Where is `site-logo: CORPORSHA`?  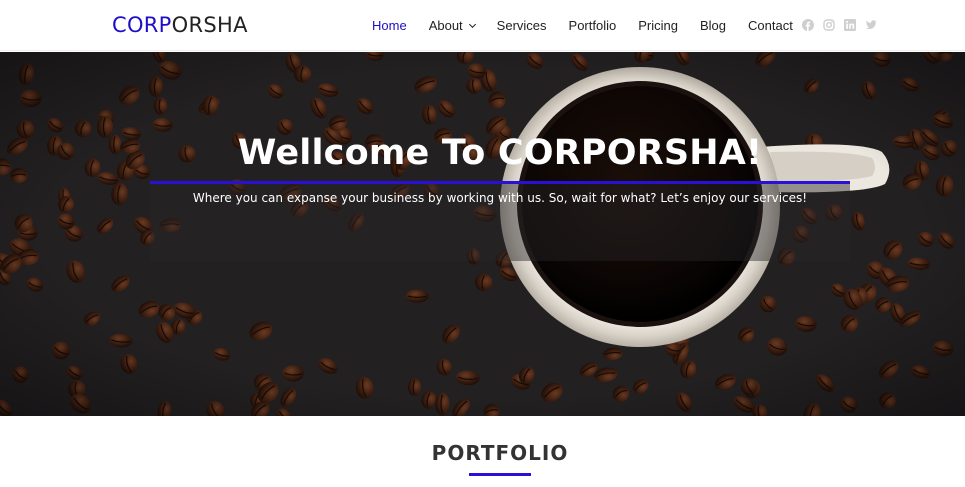 site-logo: CORPORSHA is located at coordinates (180, 25).